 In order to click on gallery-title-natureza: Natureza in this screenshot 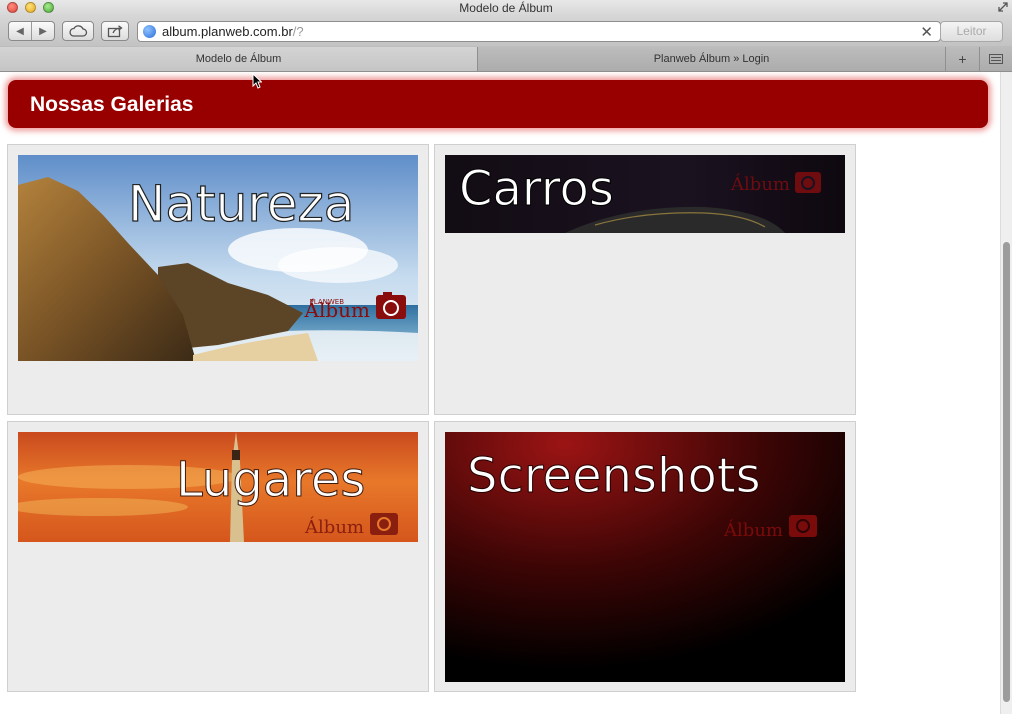, I will do `click(241, 204)`.